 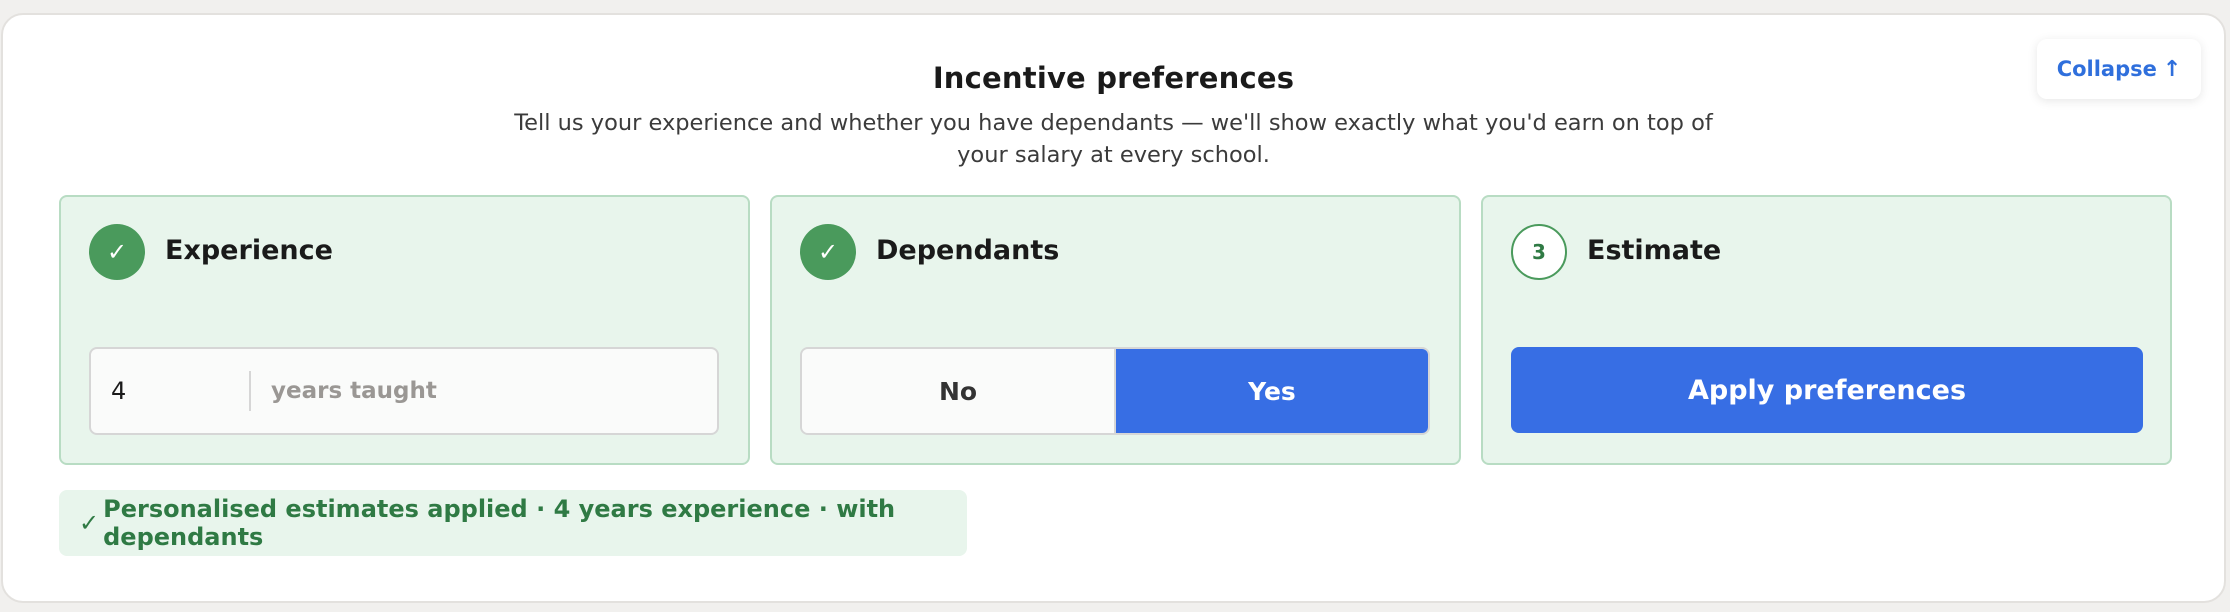 What do you see at coordinates (959, 391) in the screenshot?
I see `dependants-no-option: No` at bounding box center [959, 391].